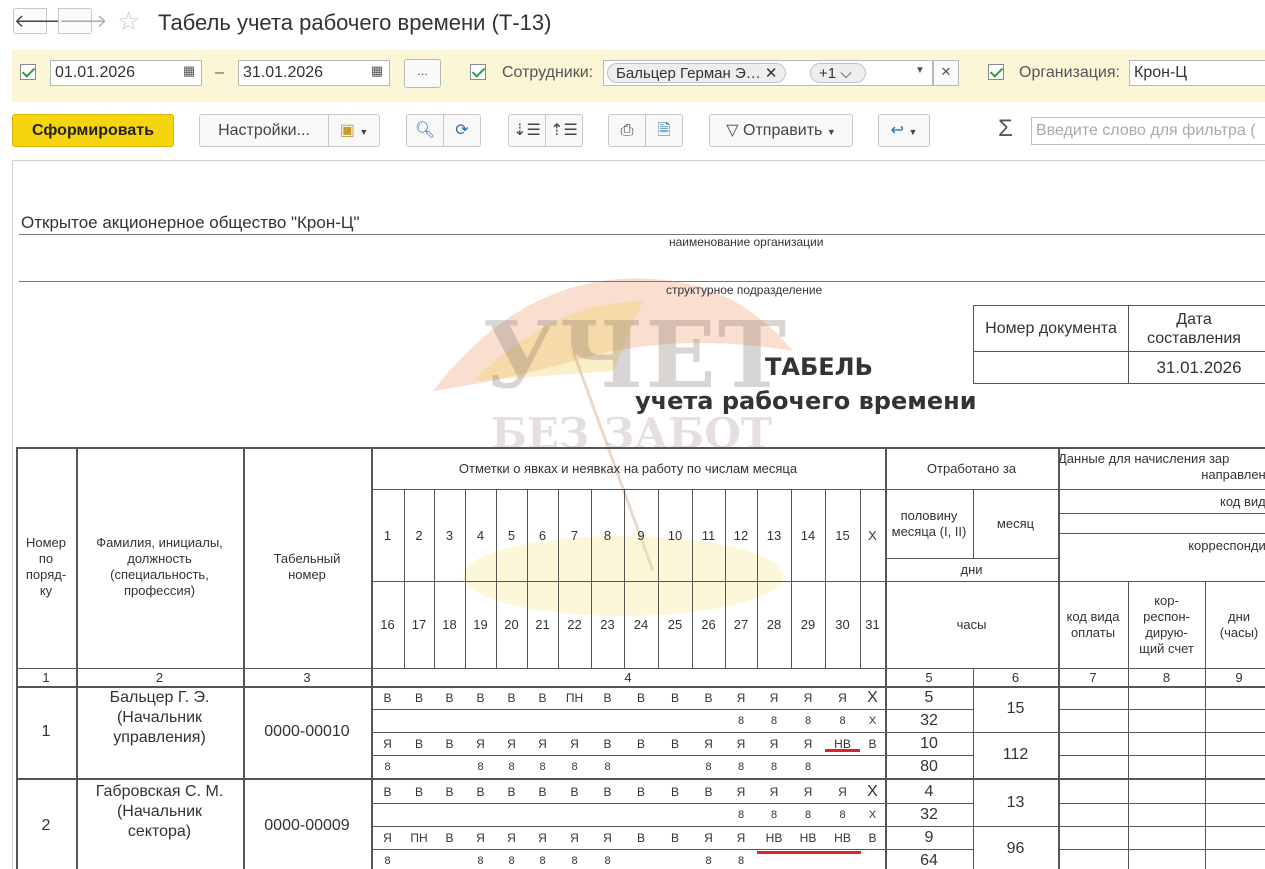 The image size is (1265, 869). I want to click on return-arrow-icon: ↩, so click(897, 130).